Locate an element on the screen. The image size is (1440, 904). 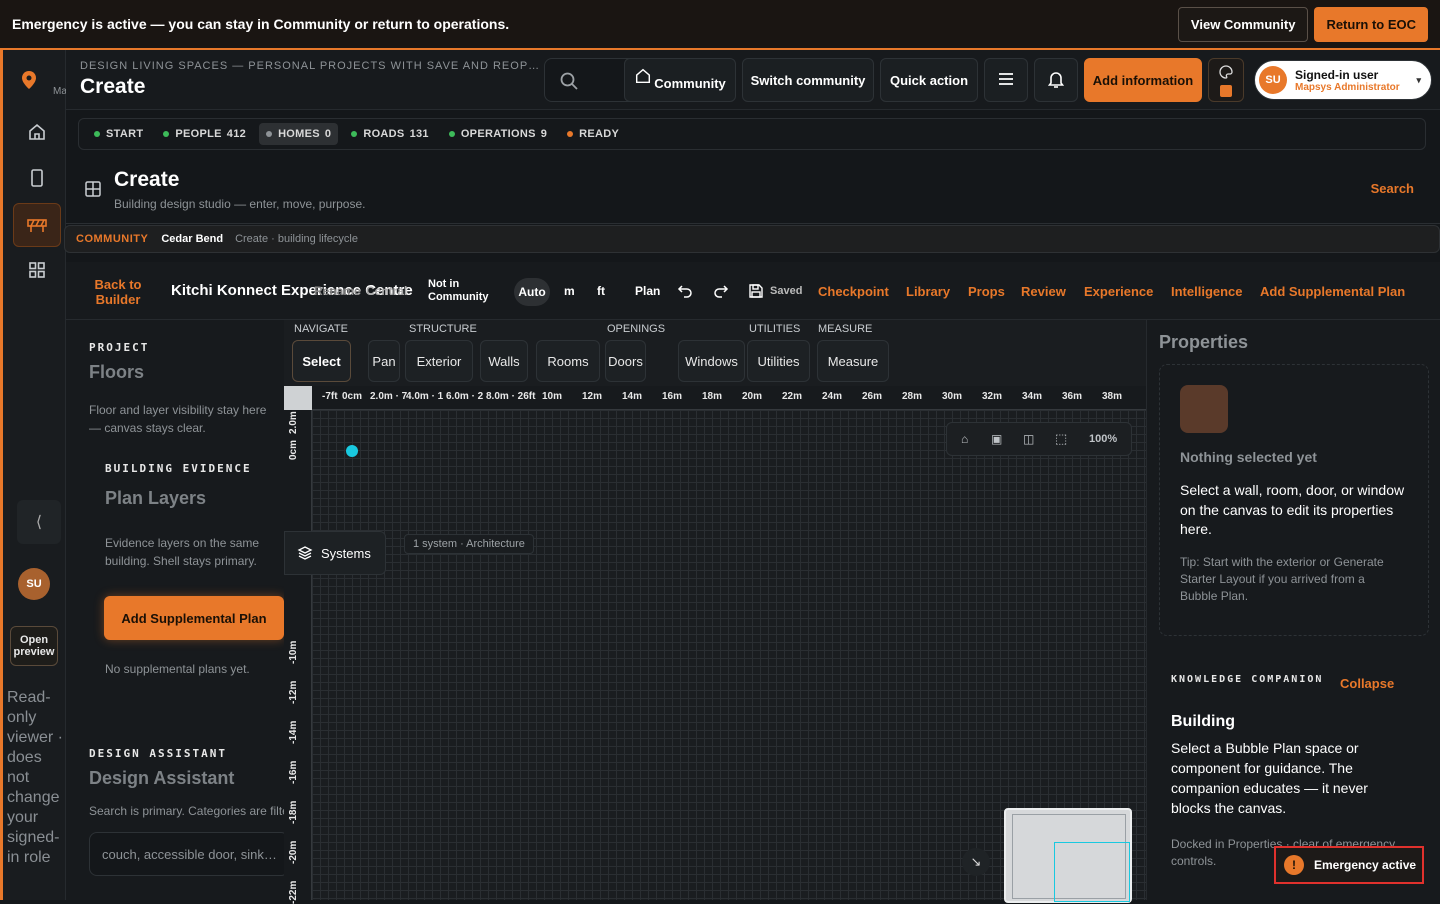
unit-ft-toggle: ft is located at coordinates (601, 291).